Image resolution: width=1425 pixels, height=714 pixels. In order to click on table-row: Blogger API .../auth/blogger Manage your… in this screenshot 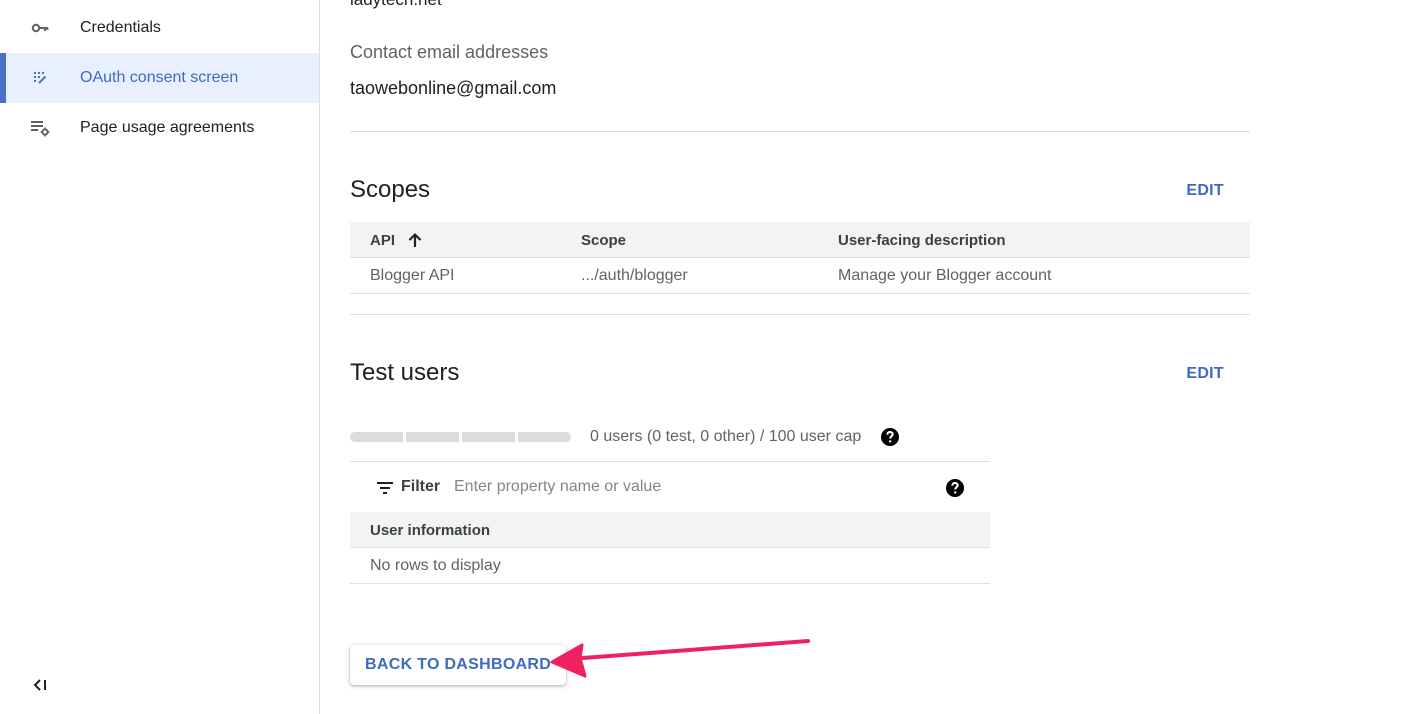, I will do `click(800, 276)`.